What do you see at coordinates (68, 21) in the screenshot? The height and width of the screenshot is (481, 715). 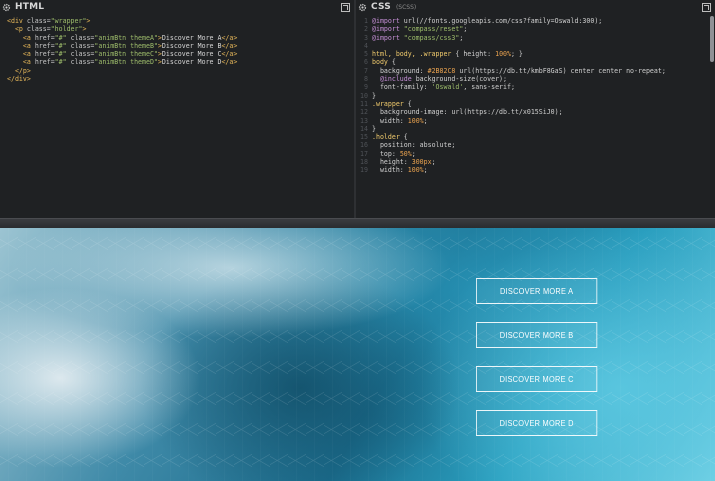 I see `code-token: "wrapper"` at bounding box center [68, 21].